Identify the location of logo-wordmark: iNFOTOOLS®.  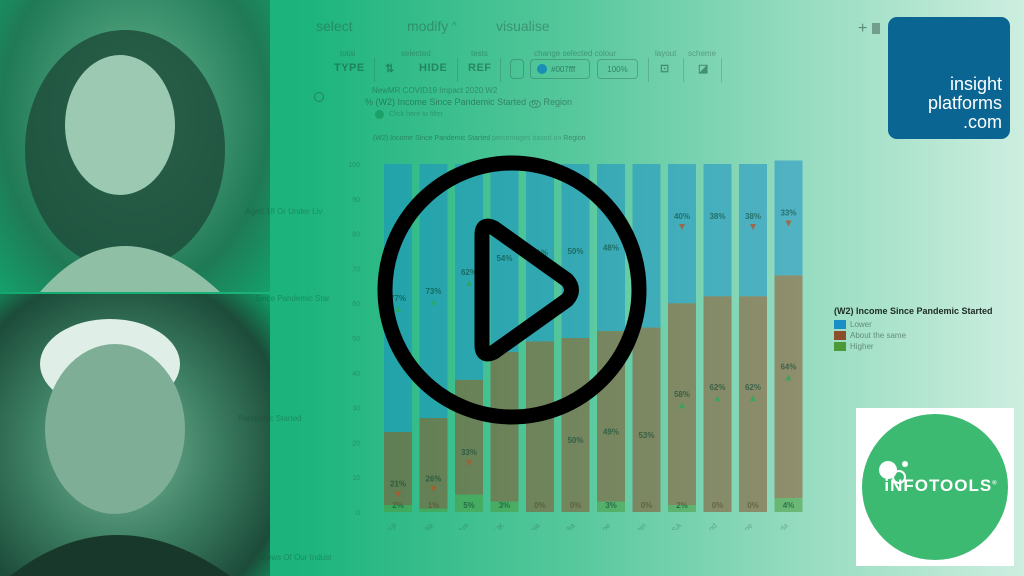
(941, 486).